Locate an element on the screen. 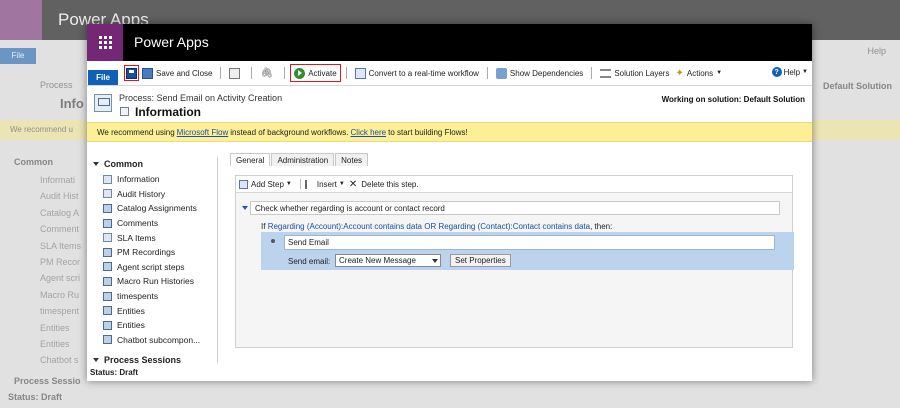 Image resolution: width=900 pixels, height=408 pixels. nav-item-sla-items: SLA Items is located at coordinates (152, 237).